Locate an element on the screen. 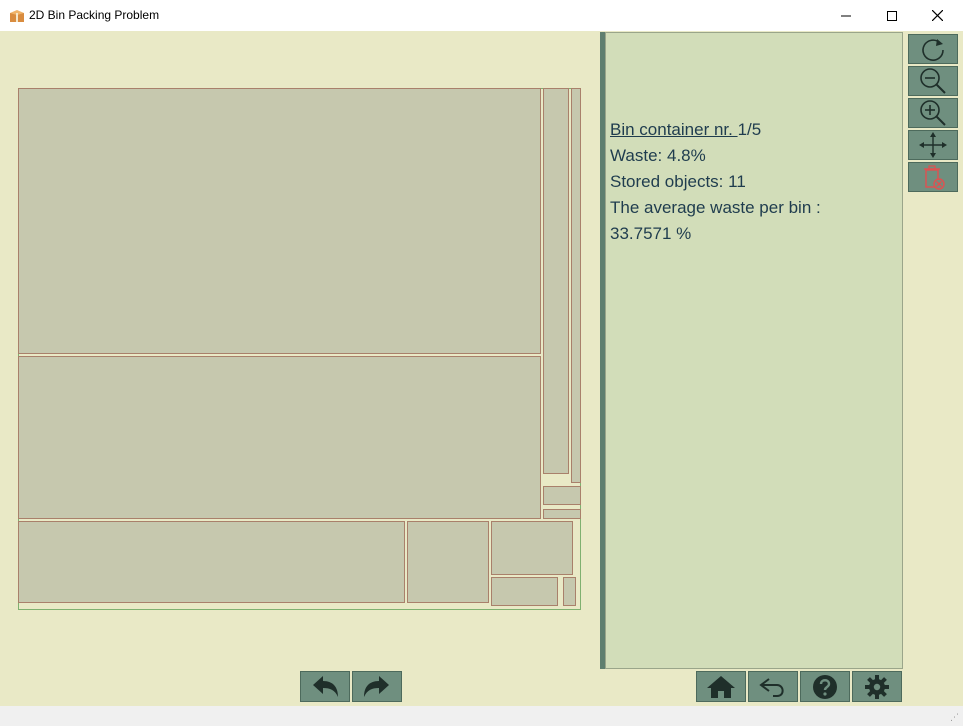  refresh-button is located at coordinates (933, 49).